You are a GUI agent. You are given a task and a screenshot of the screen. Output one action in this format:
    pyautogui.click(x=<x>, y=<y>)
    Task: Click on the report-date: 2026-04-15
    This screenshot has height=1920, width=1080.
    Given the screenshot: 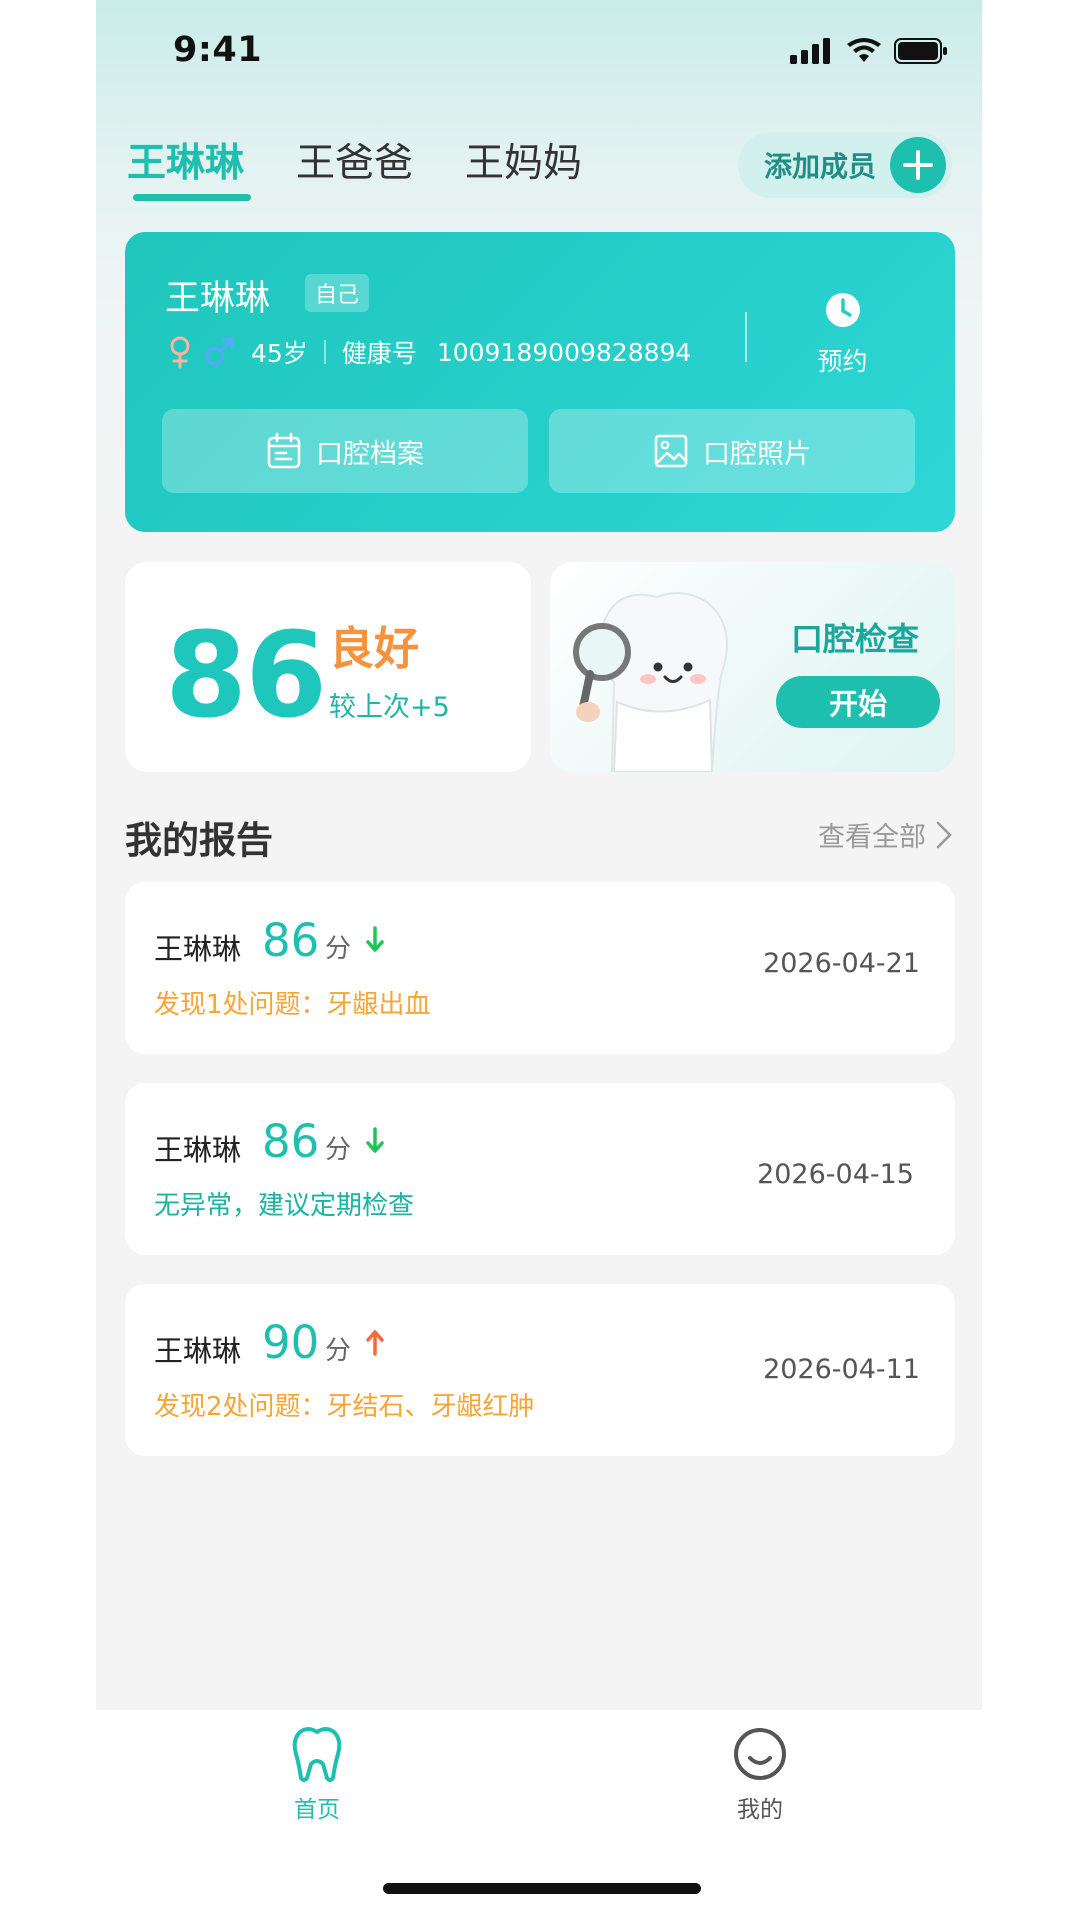 What is the action you would take?
    pyautogui.click(x=835, y=1174)
    